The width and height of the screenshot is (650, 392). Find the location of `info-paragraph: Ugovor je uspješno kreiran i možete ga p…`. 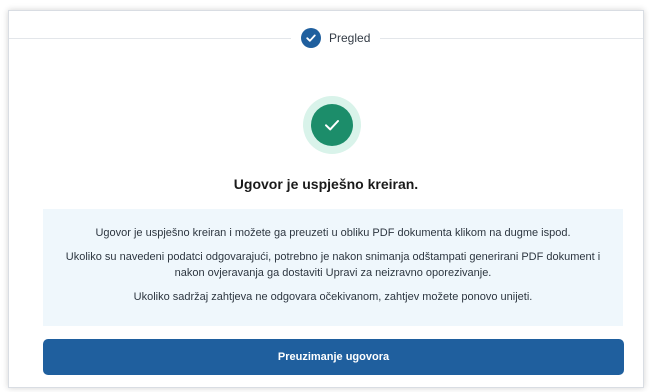

info-paragraph: Ugovor je uspješno kreiran i možete ga p… is located at coordinates (333, 233).